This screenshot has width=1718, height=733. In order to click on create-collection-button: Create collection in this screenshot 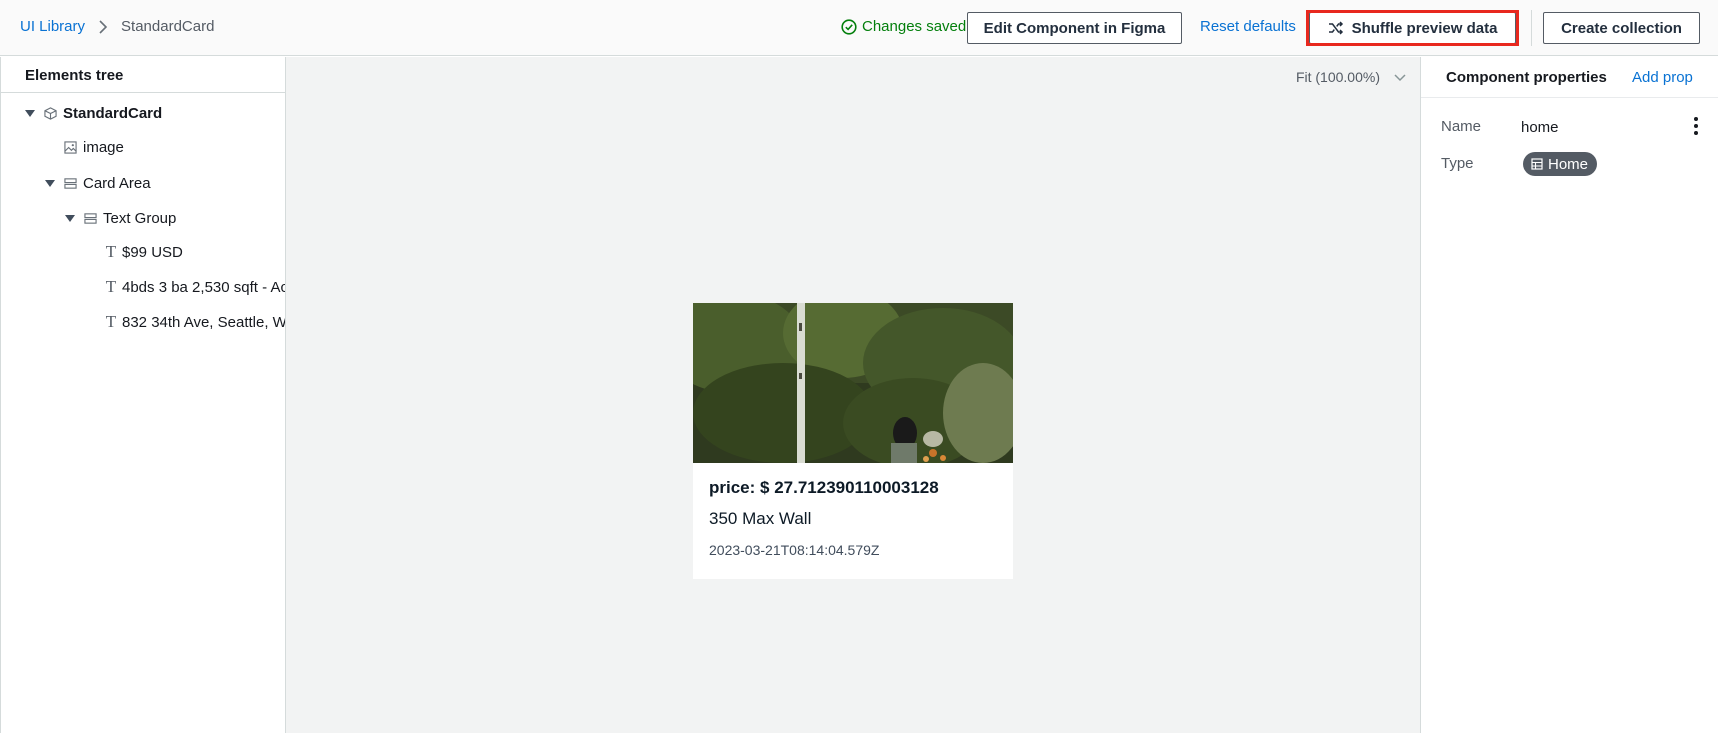, I will do `click(1621, 28)`.